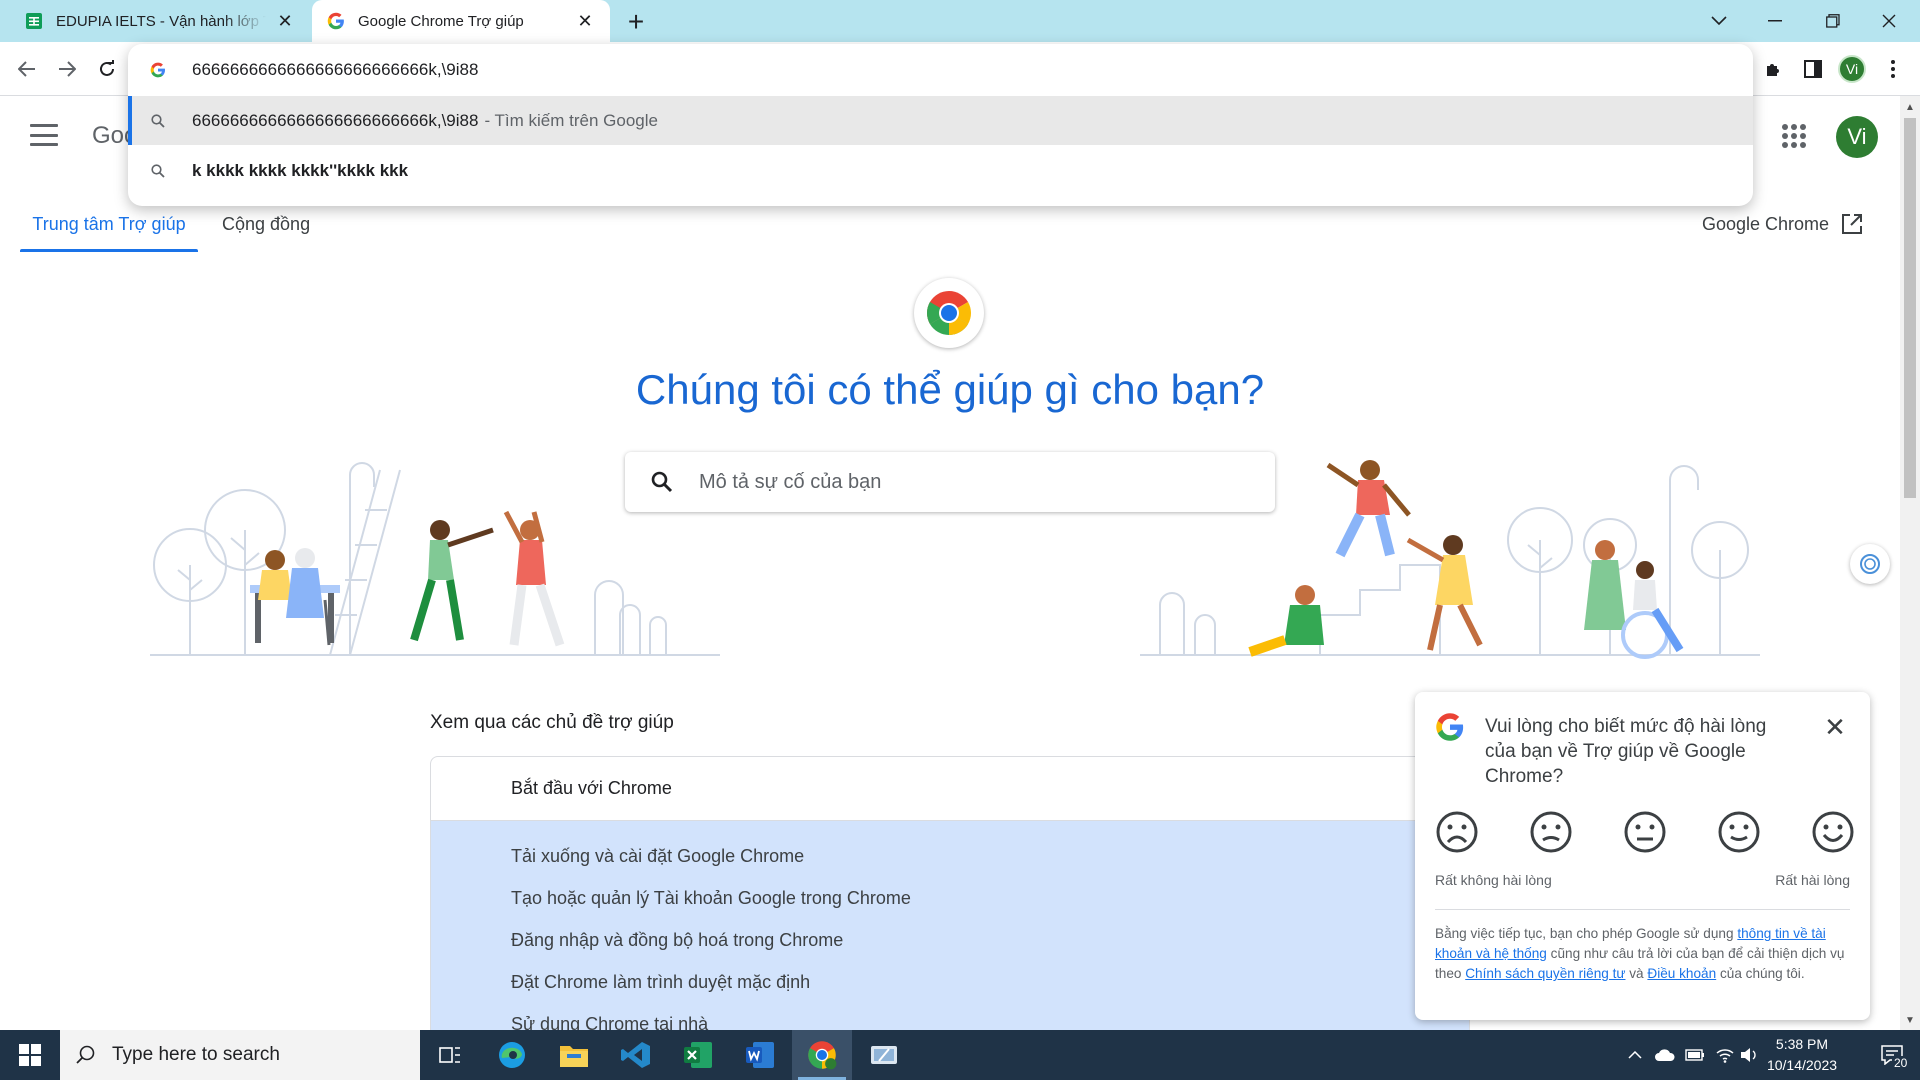 The height and width of the screenshot is (1080, 1920). What do you see at coordinates (1766, 223) in the screenshot?
I see `product-link-label: Google Chrome` at bounding box center [1766, 223].